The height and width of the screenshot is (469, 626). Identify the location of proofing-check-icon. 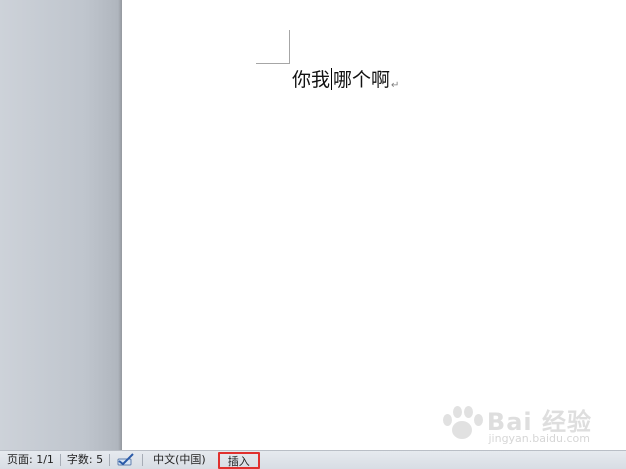
(125, 459).